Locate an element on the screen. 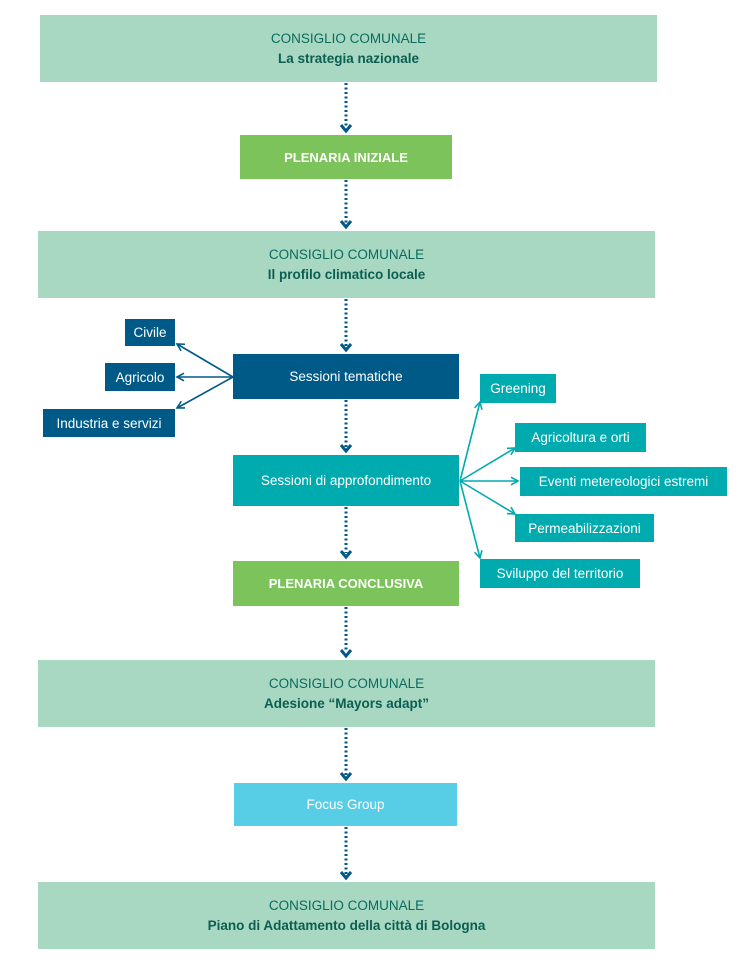 The image size is (742, 969). council-step-2-title: CONSIGLIO COMUNALE is located at coordinates (346, 254).